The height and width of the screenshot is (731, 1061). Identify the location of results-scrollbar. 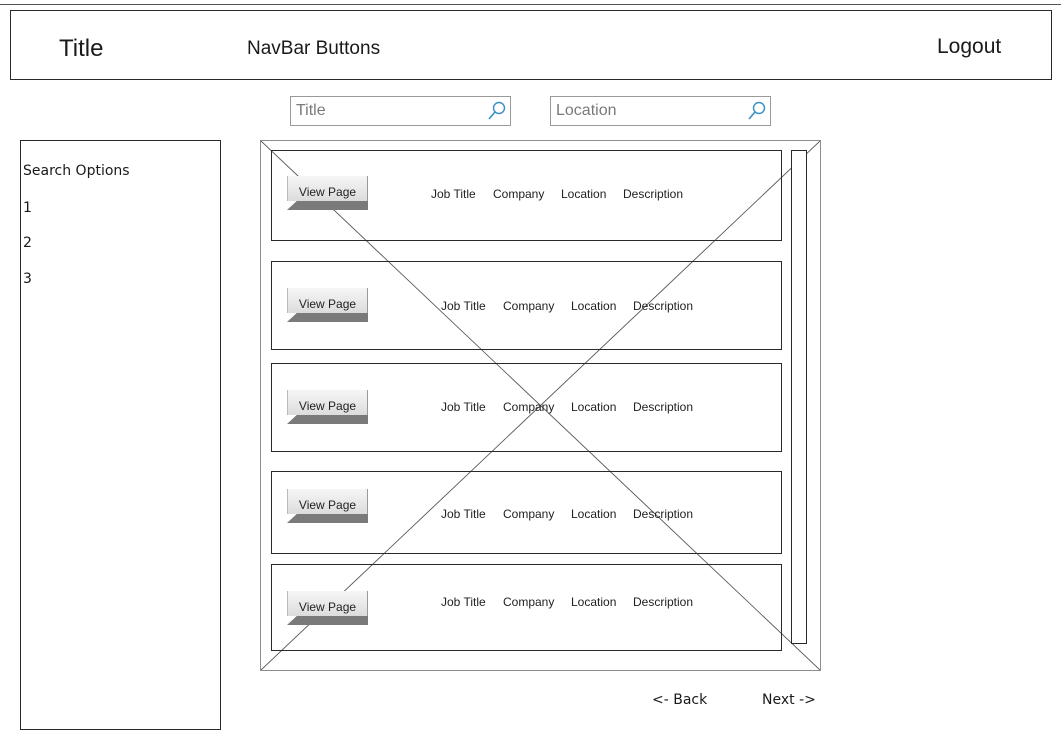
(799, 397).